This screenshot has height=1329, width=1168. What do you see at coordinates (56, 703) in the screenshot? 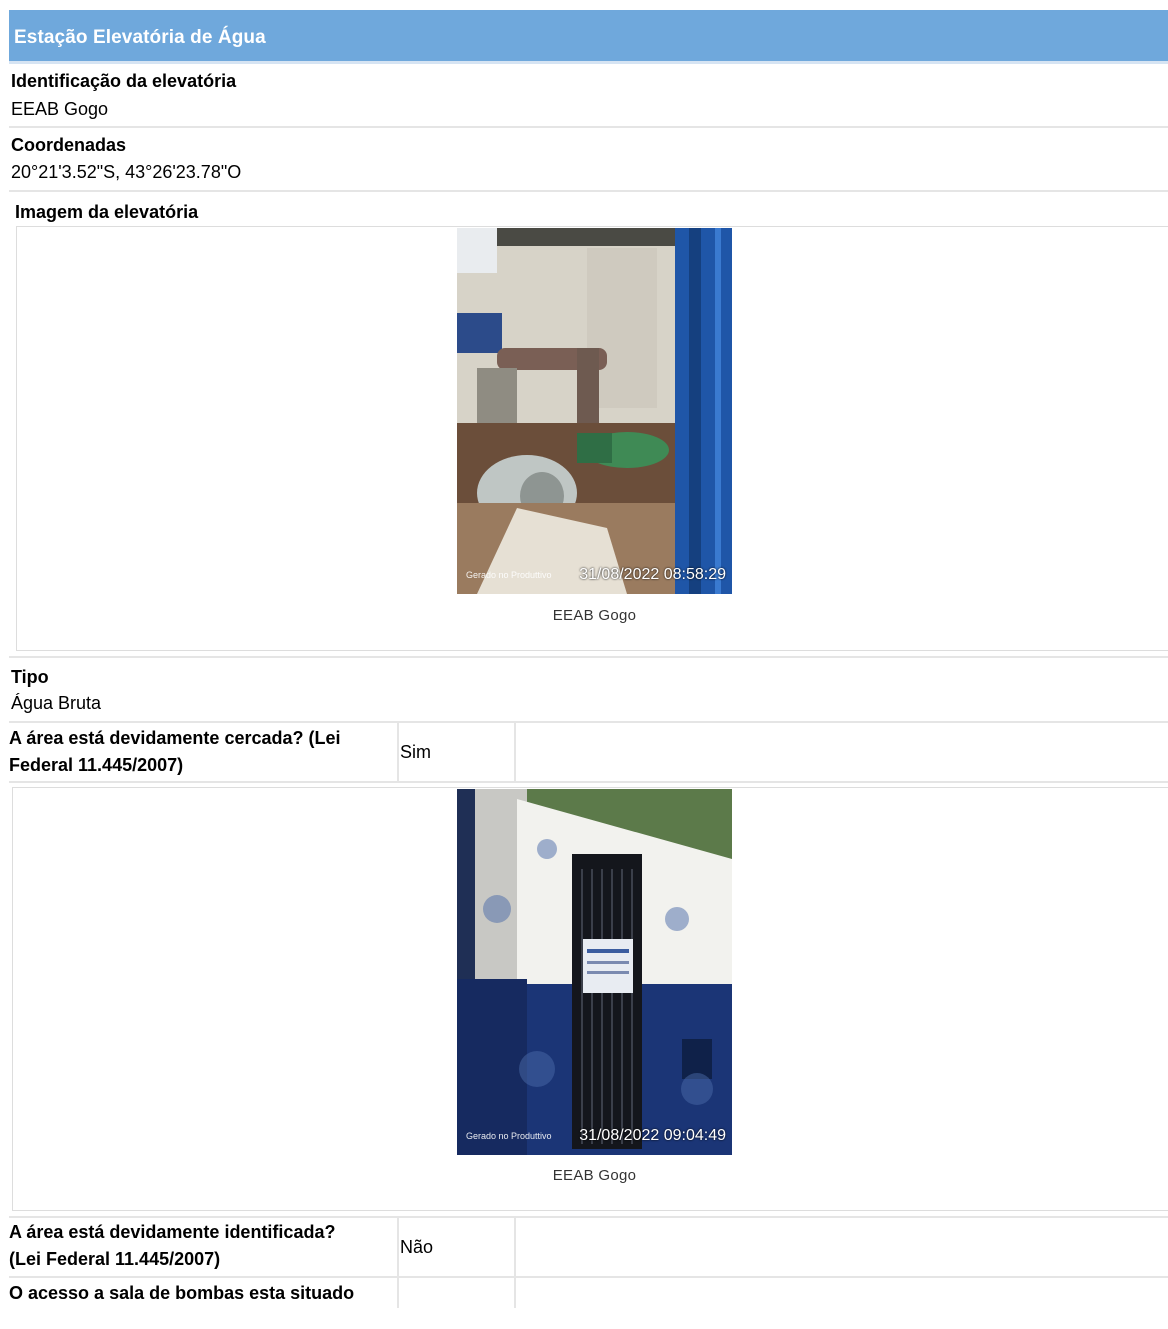
I see `tipo-value: Água Bruta` at bounding box center [56, 703].